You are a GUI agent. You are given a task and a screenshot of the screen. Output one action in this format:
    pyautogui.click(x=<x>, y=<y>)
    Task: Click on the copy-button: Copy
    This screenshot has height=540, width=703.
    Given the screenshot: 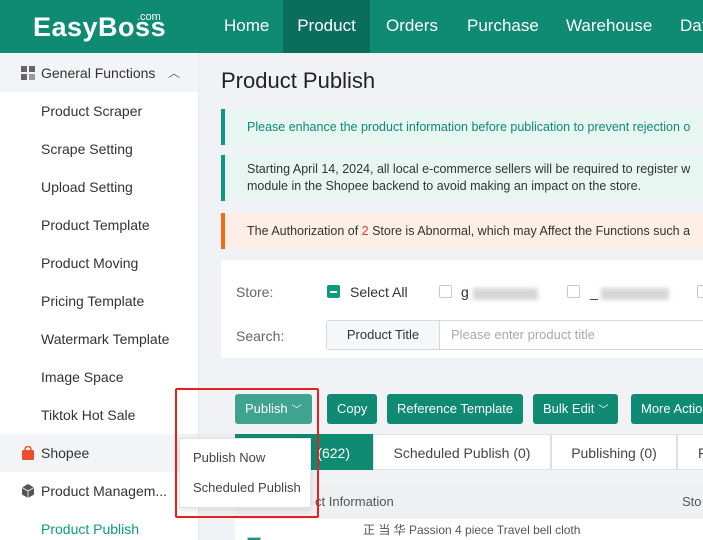 What is the action you would take?
    pyautogui.click(x=352, y=409)
    